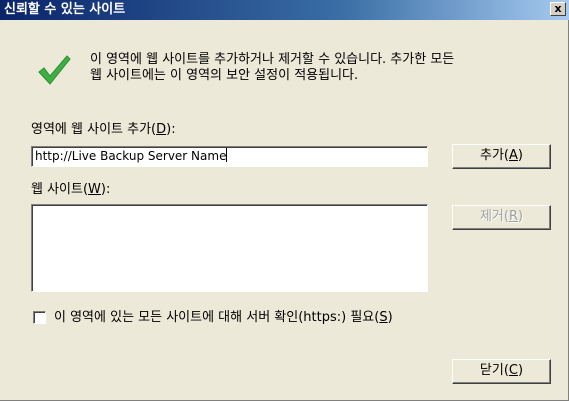 Image resolution: width=569 pixels, height=401 pixels. What do you see at coordinates (383, 317) in the screenshot?
I see `https-label-accel: S` at bounding box center [383, 317].